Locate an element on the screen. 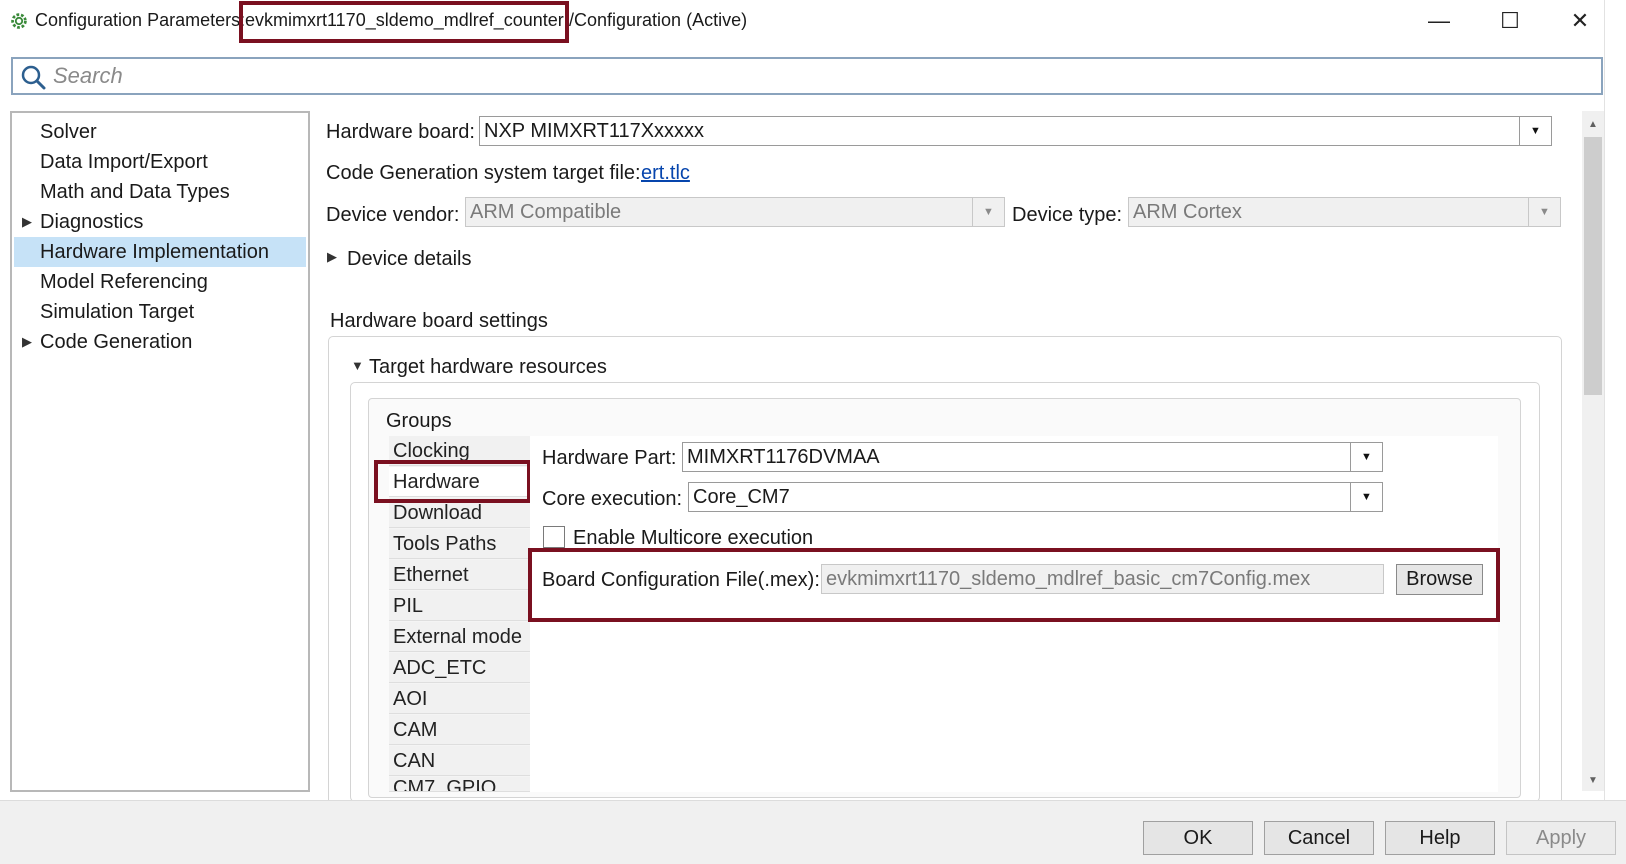  group-item-label: ADC_ETC is located at coordinates (440, 668).